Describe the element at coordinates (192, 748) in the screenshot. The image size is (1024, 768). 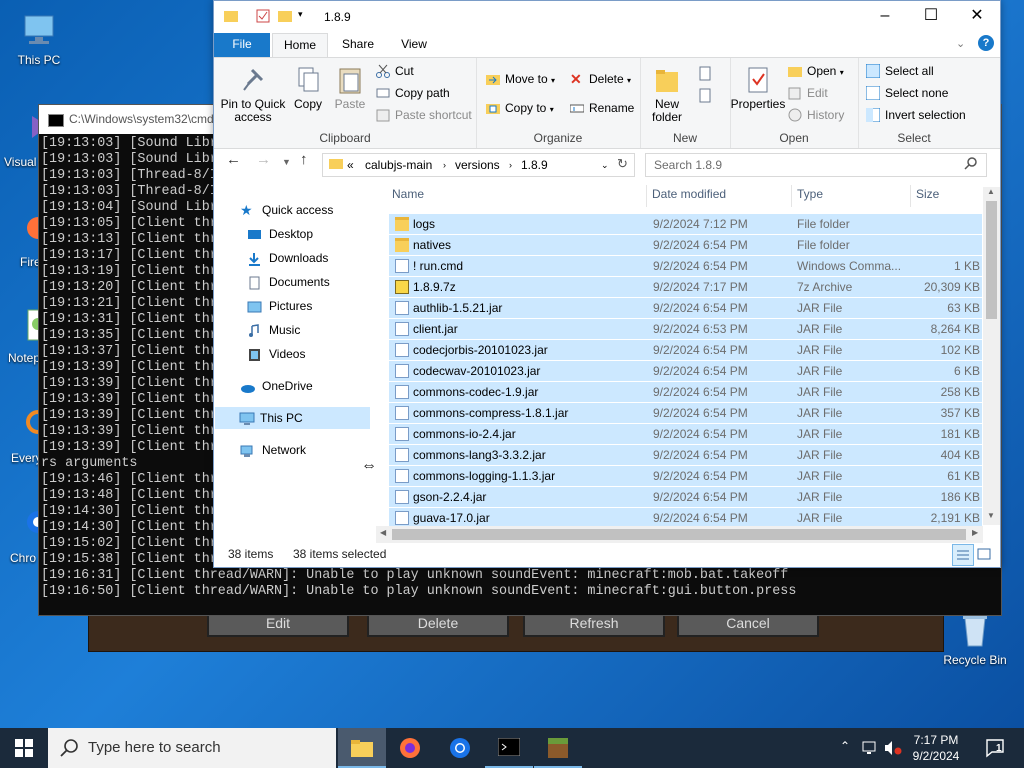
I see `taskbar-search-box: Type here to search` at that location.